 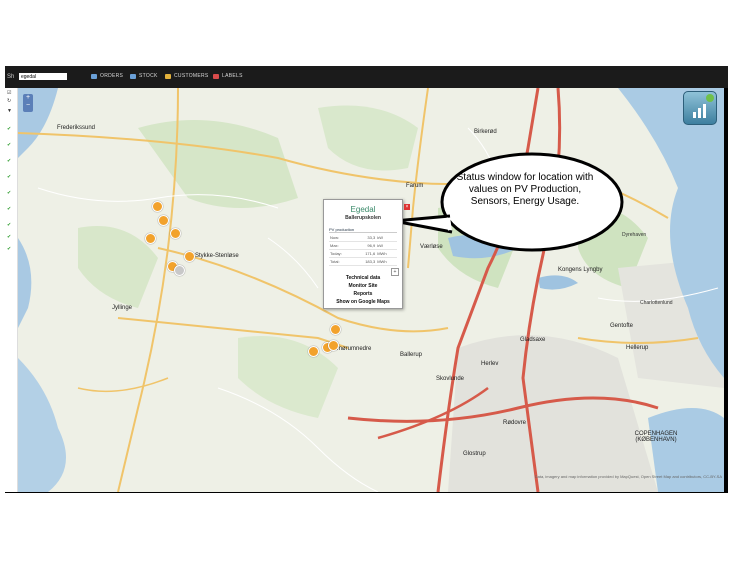 I want to click on row-value: 171,6, so click(x=365, y=253).